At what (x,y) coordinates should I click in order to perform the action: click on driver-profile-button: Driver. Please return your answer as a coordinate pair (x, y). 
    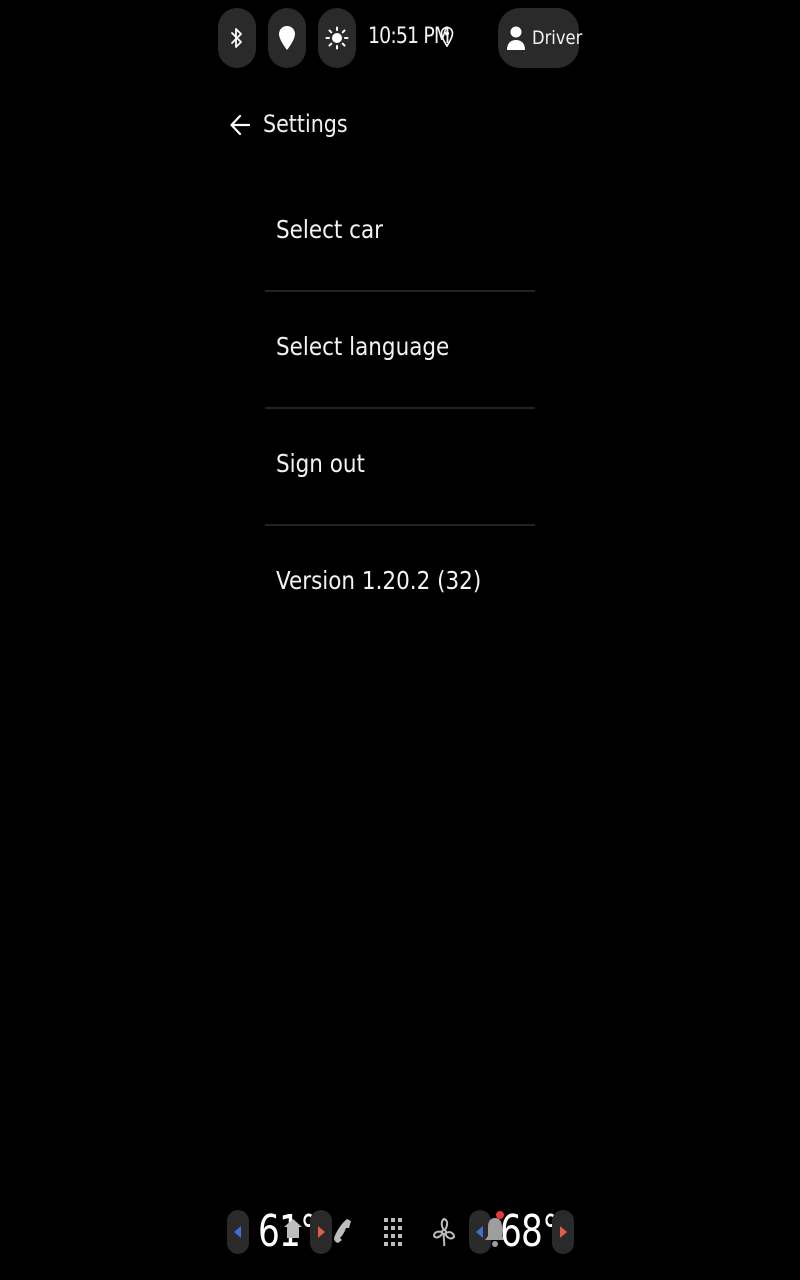
    Looking at the image, I should click on (540, 38).